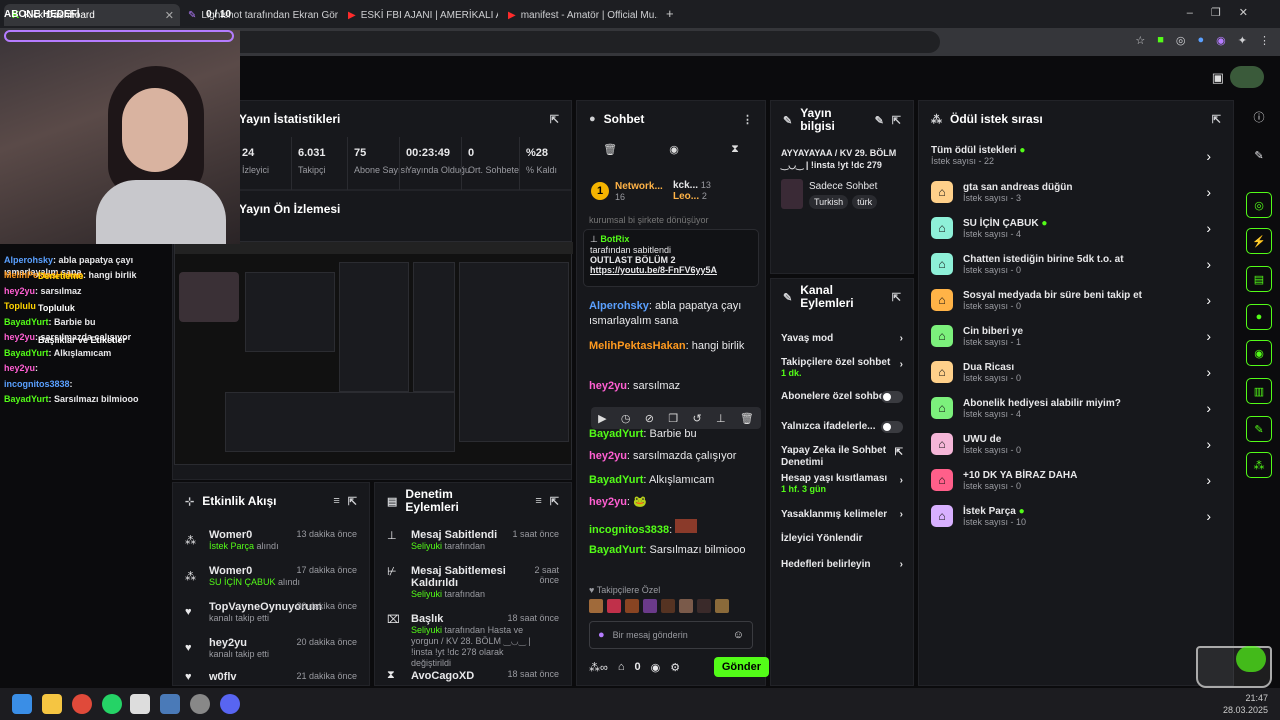 The image size is (1280, 720). Describe the element at coordinates (140, 704) in the screenshot. I see `snipping-icon` at that location.